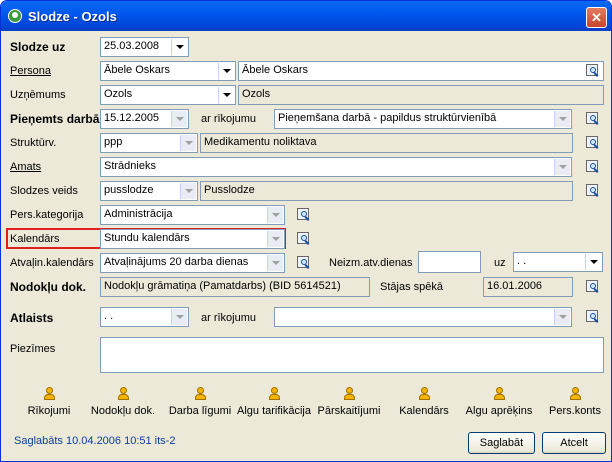 This screenshot has height=462, width=612. I want to click on uz-date-field: . ., so click(558, 262).